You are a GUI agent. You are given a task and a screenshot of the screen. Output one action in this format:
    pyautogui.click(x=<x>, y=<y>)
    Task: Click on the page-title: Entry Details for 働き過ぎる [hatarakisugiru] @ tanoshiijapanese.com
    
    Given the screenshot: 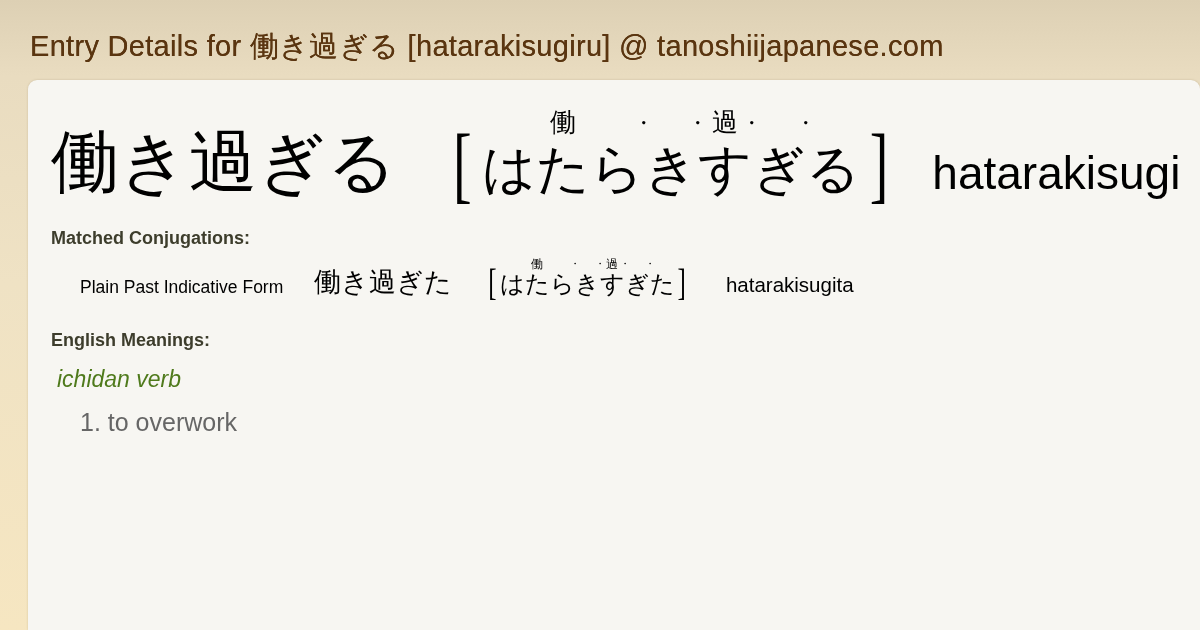 What is the action you would take?
    pyautogui.click(x=487, y=46)
    